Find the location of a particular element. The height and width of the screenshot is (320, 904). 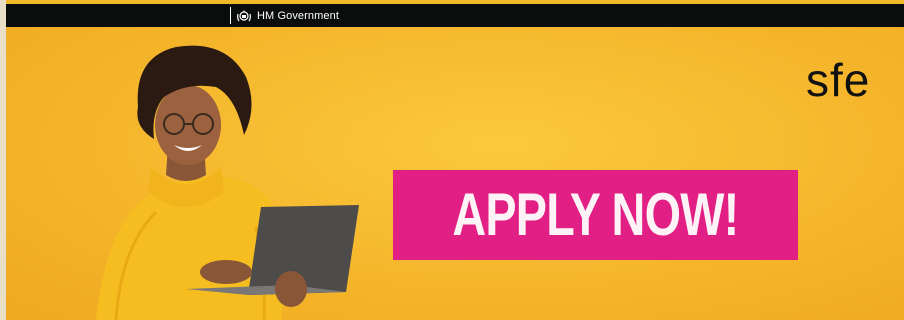

sfe-logo: sfe is located at coordinates (838, 80).